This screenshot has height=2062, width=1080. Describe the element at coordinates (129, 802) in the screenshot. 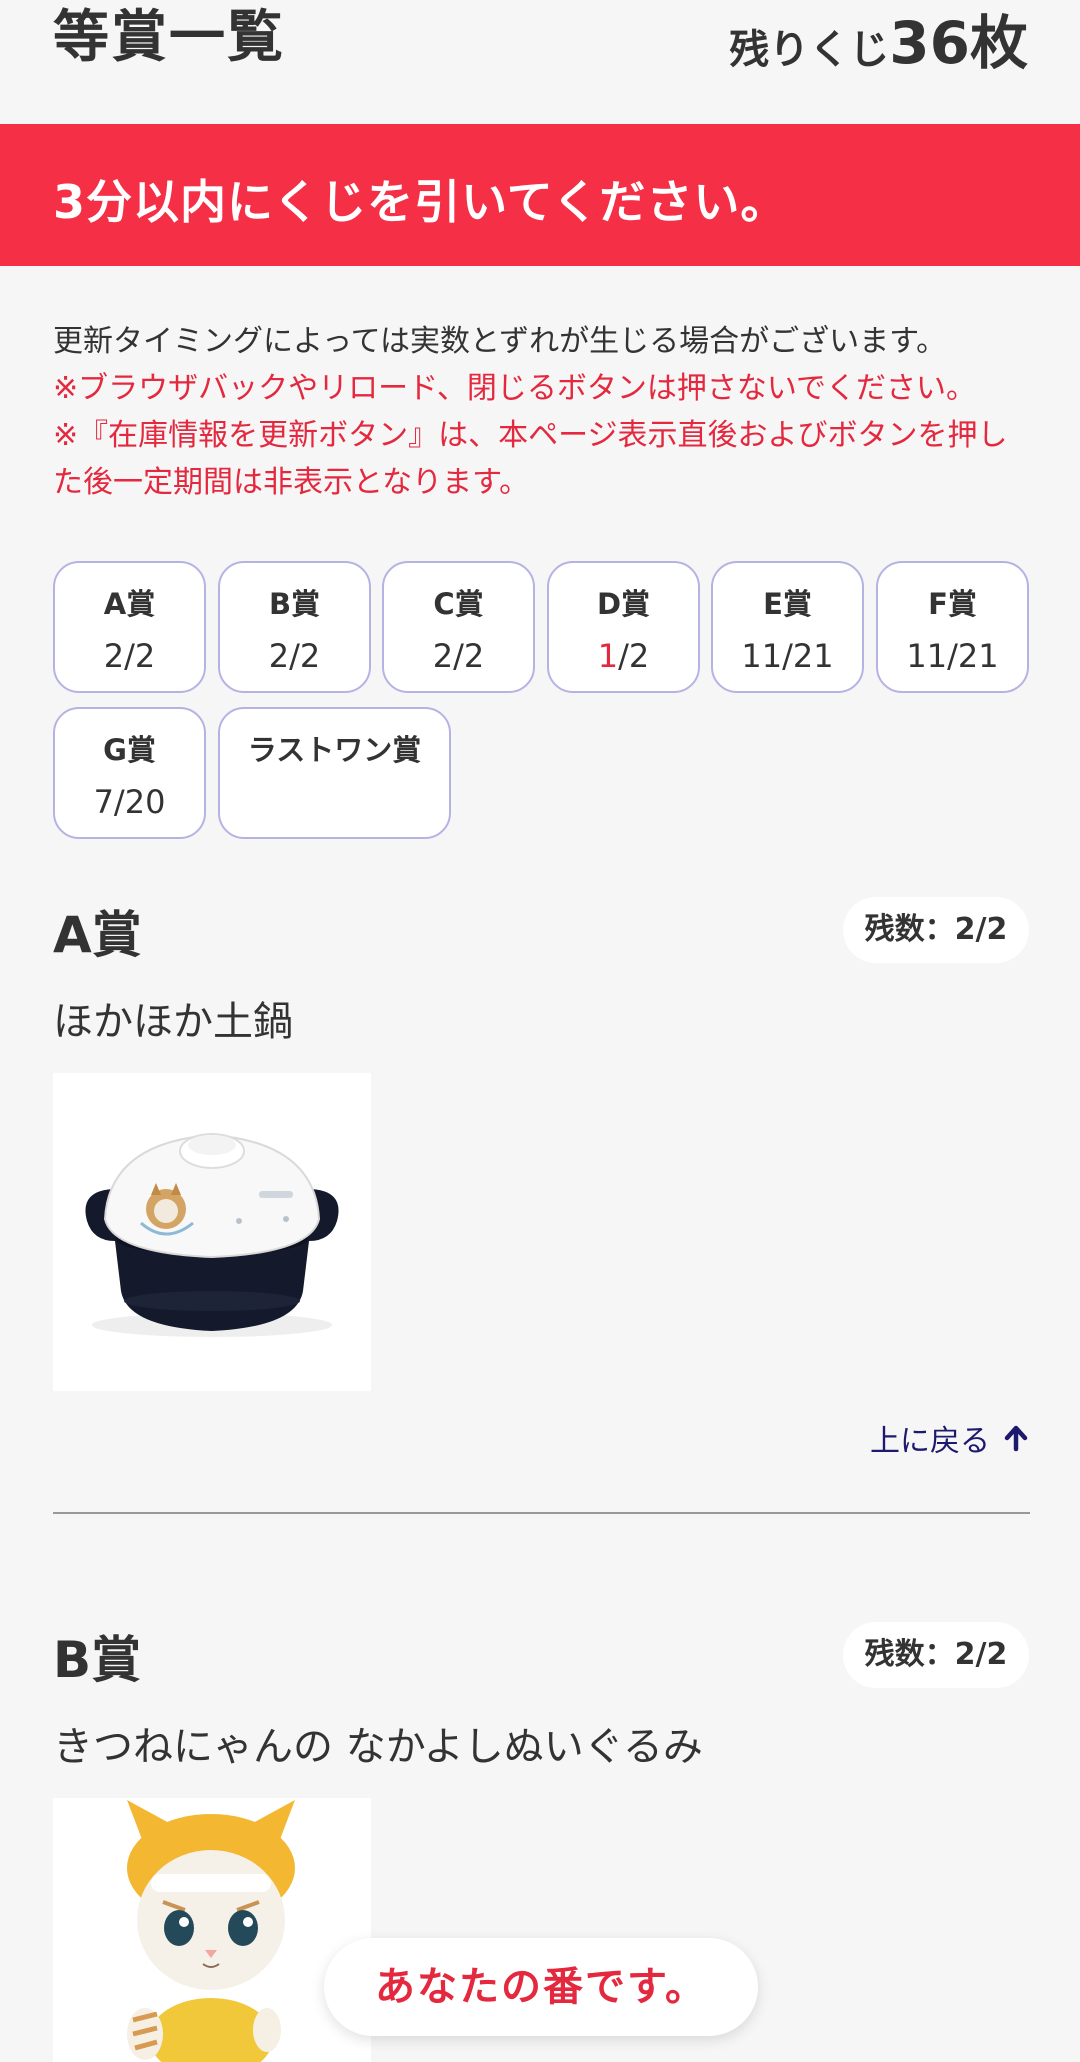

I see `prize-tab-count: 7/20` at that location.